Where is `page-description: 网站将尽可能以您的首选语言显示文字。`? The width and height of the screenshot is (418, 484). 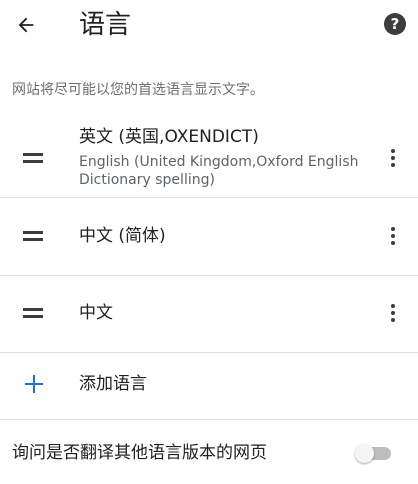 page-description: 网站将尽可能以您的首选语言显示文字。 is located at coordinates (138, 90).